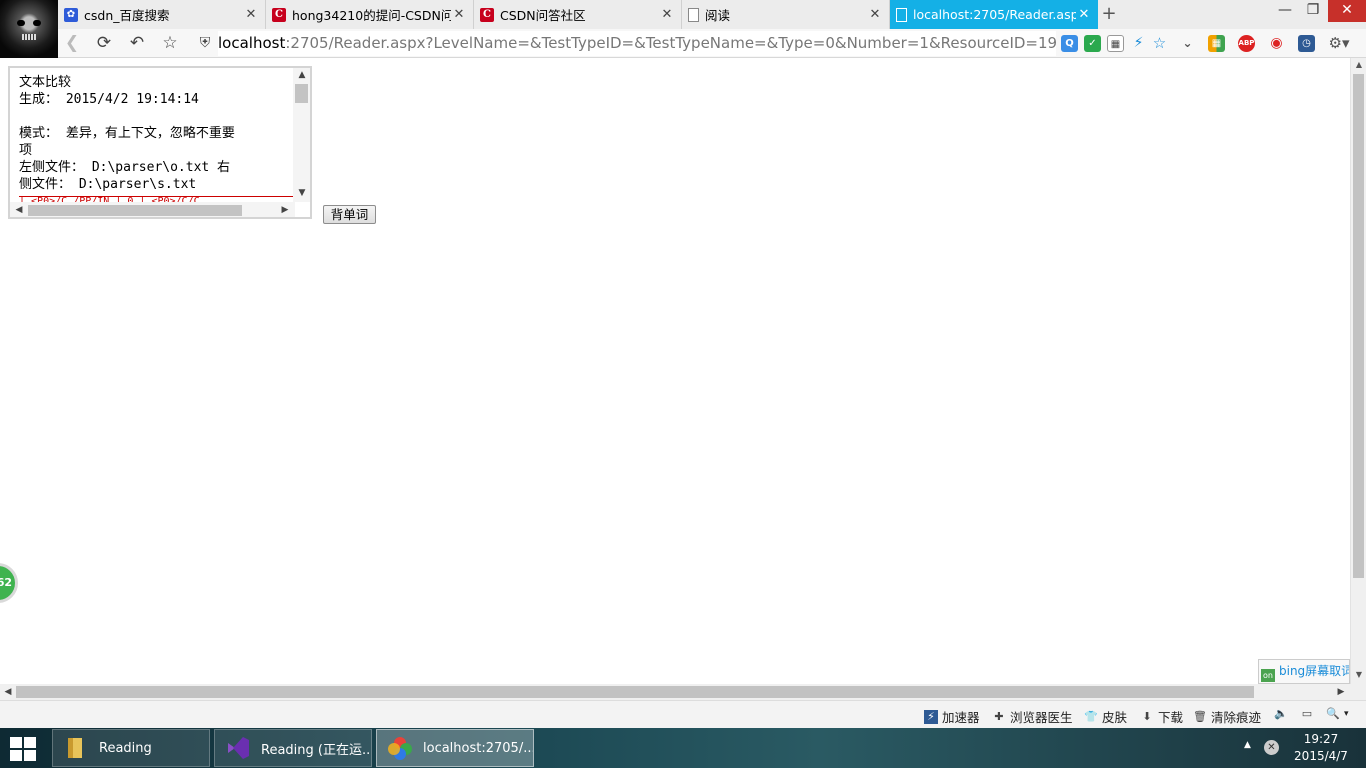 The height and width of the screenshot is (768, 1366). Describe the element at coordinates (1247, 745) in the screenshot. I see `tray-expand-icon: ▲` at that location.